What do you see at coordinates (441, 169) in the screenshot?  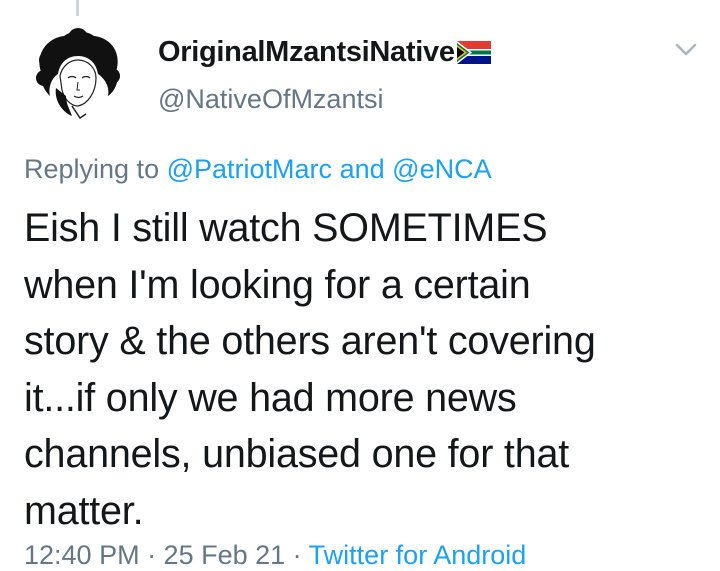 I see `mention-link: @eNCA` at bounding box center [441, 169].